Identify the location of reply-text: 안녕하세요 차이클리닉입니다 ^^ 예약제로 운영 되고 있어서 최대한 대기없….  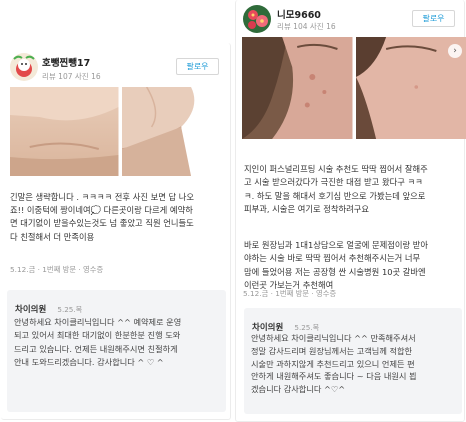
(98, 342).